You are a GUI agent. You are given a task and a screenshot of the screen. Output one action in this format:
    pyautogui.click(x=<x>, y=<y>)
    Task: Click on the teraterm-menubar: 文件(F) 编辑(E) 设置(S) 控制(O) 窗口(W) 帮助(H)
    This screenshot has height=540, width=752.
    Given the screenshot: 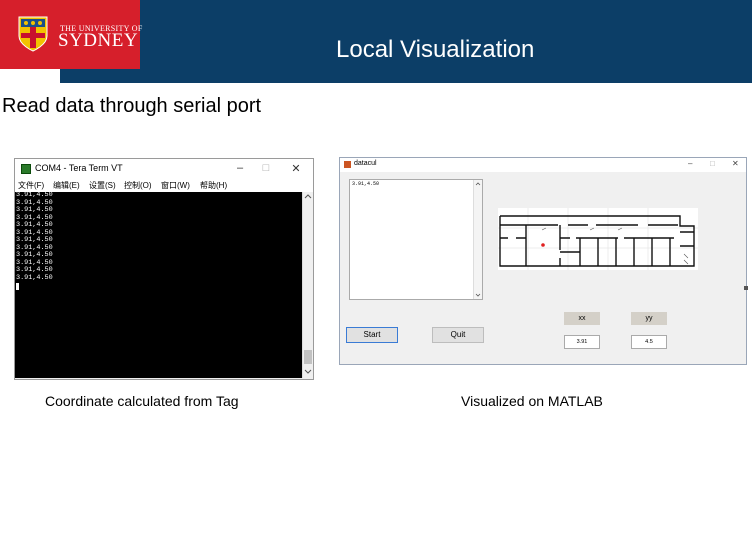 What is the action you would take?
    pyautogui.click(x=164, y=185)
    